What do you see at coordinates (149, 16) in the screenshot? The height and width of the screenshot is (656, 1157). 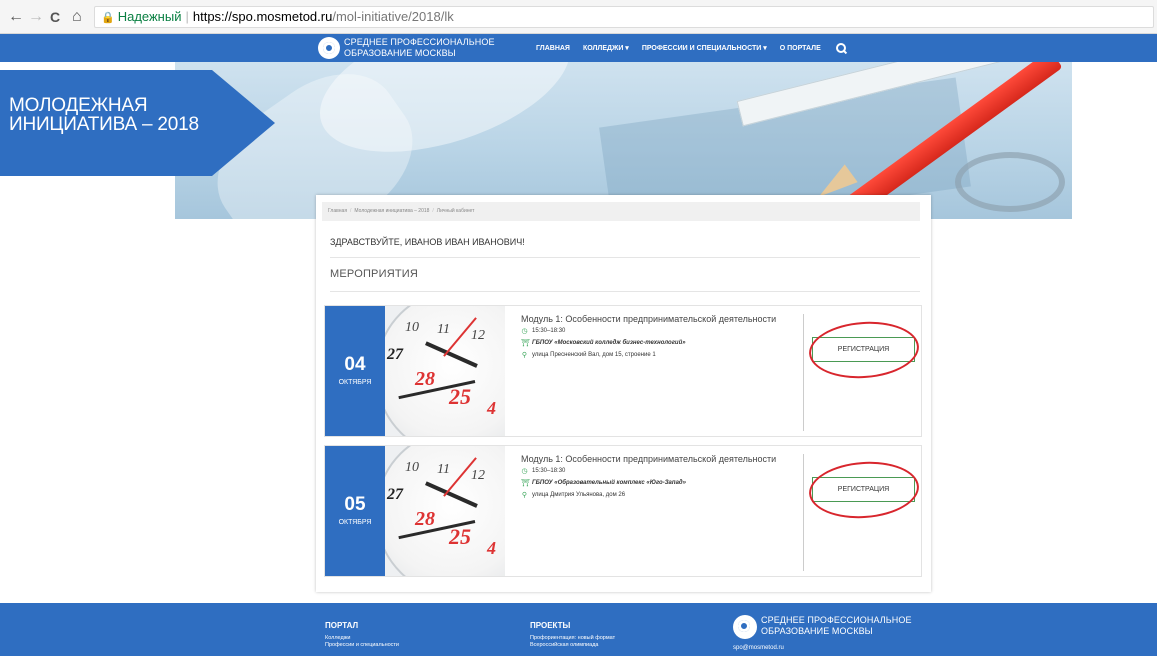 I see `secure-label: Надежный` at bounding box center [149, 16].